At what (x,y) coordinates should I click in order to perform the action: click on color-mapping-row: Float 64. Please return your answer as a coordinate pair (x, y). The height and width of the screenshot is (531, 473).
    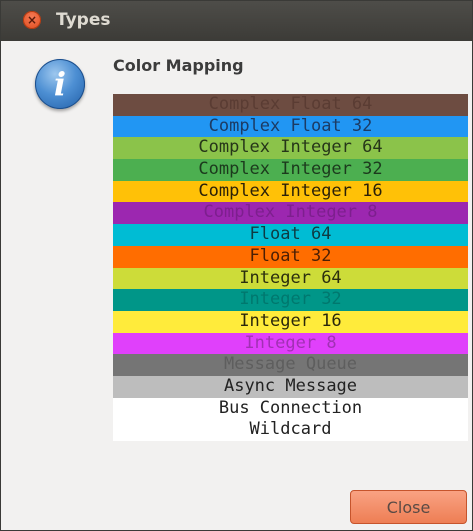
    Looking at the image, I should click on (290, 235).